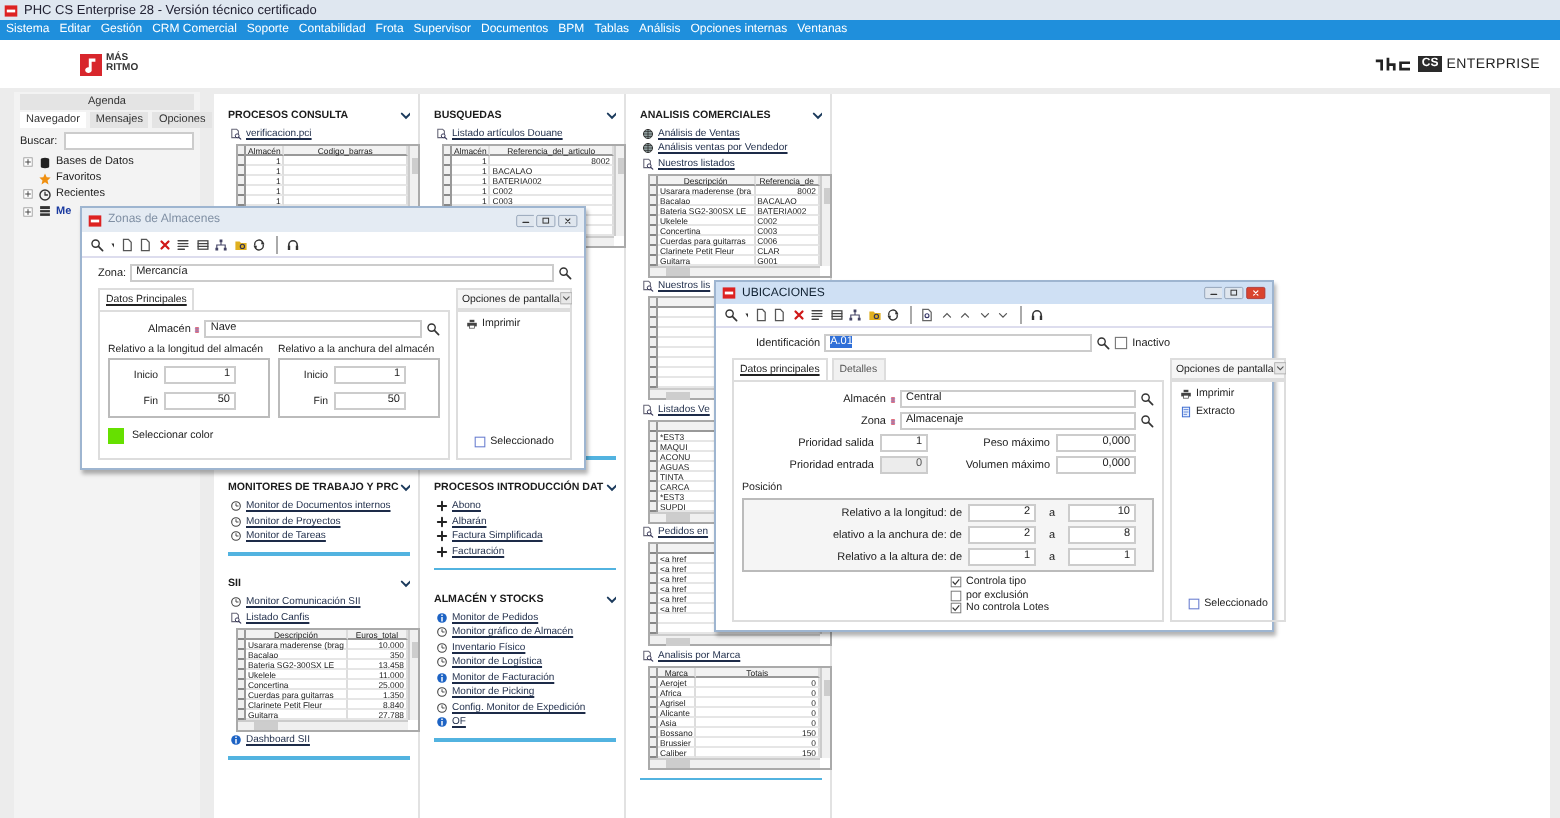 Image resolution: width=1560 pixels, height=818 pixels. What do you see at coordinates (1394, 64) in the screenshot?
I see `brand-mark-icon` at bounding box center [1394, 64].